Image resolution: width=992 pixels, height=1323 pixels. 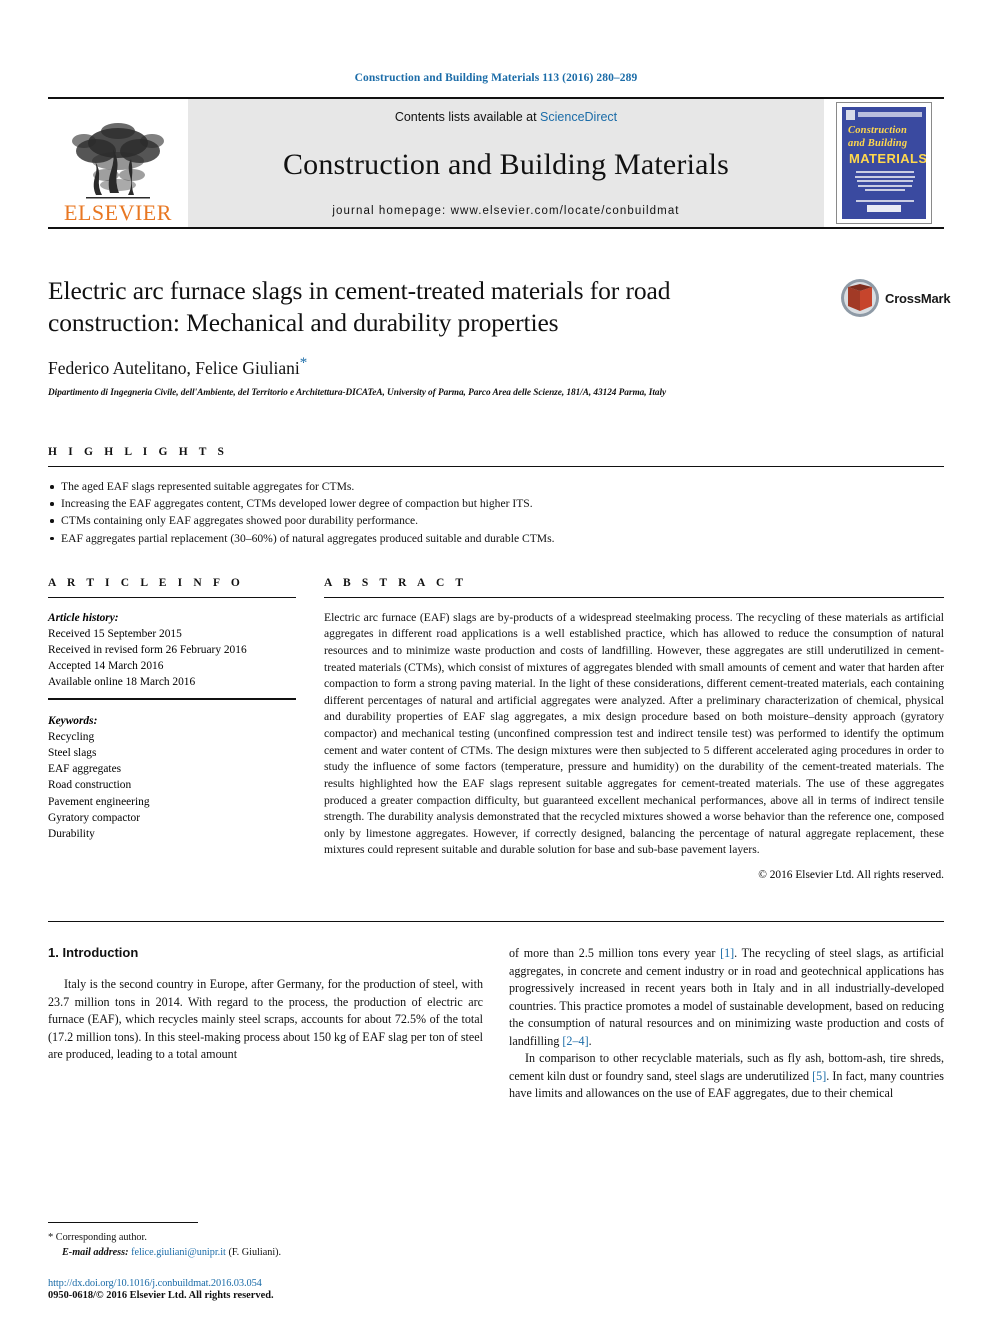 What do you see at coordinates (118, 160) in the screenshot?
I see `elsevier-tree-icon` at bounding box center [118, 160].